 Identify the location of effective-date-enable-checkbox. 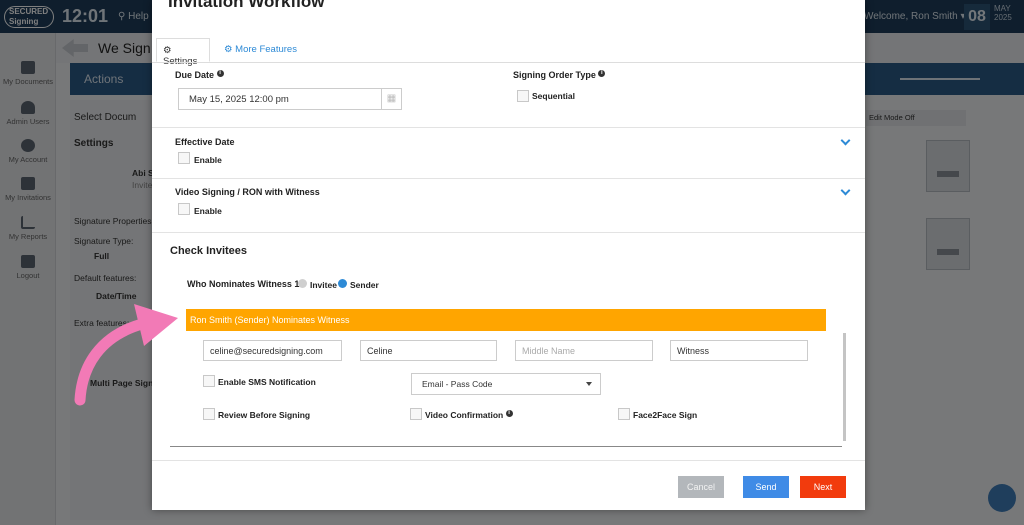
(184, 158).